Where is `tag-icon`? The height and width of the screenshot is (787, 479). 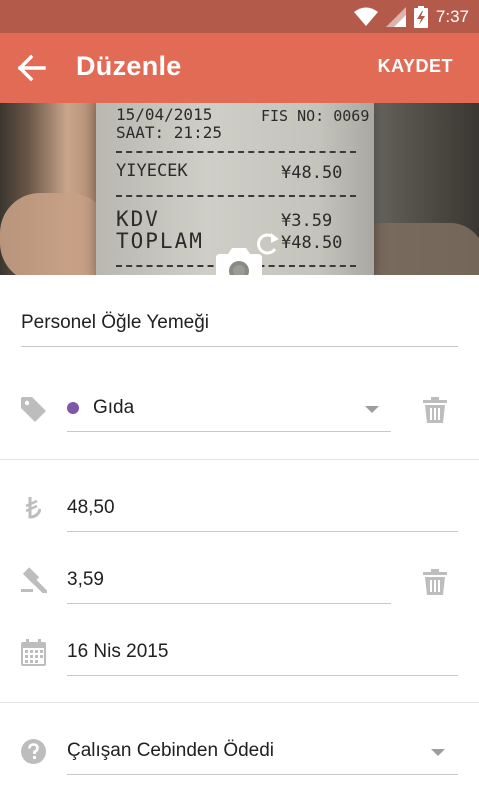 tag-icon is located at coordinates (33, 409).